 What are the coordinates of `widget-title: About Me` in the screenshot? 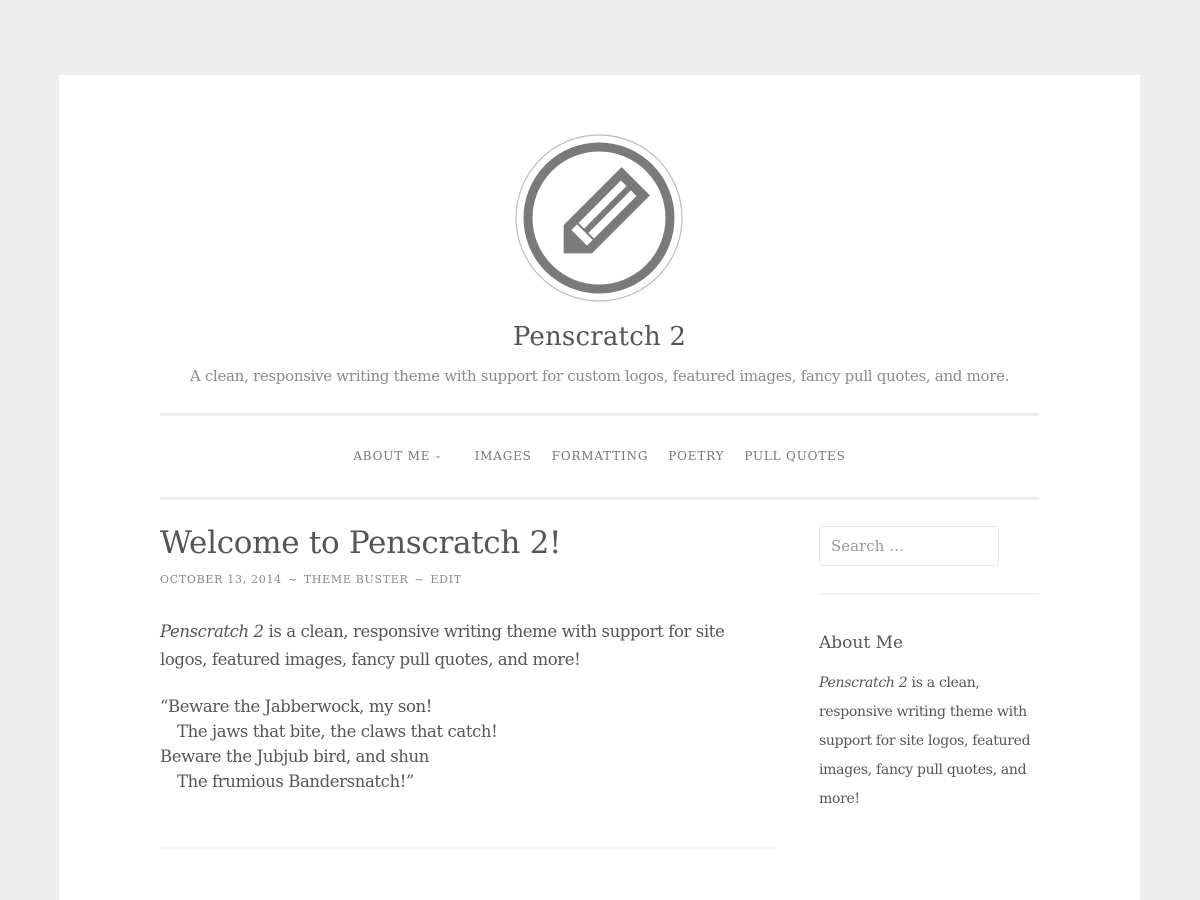 It's located at (861, 643).